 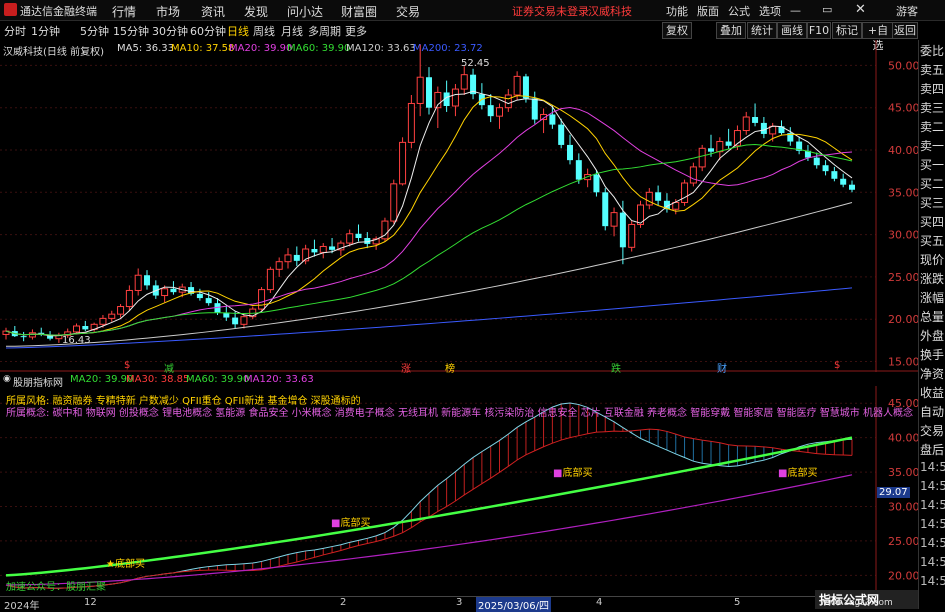 I want to click on sidebar-item: 交易, so click(x=932, y=430).